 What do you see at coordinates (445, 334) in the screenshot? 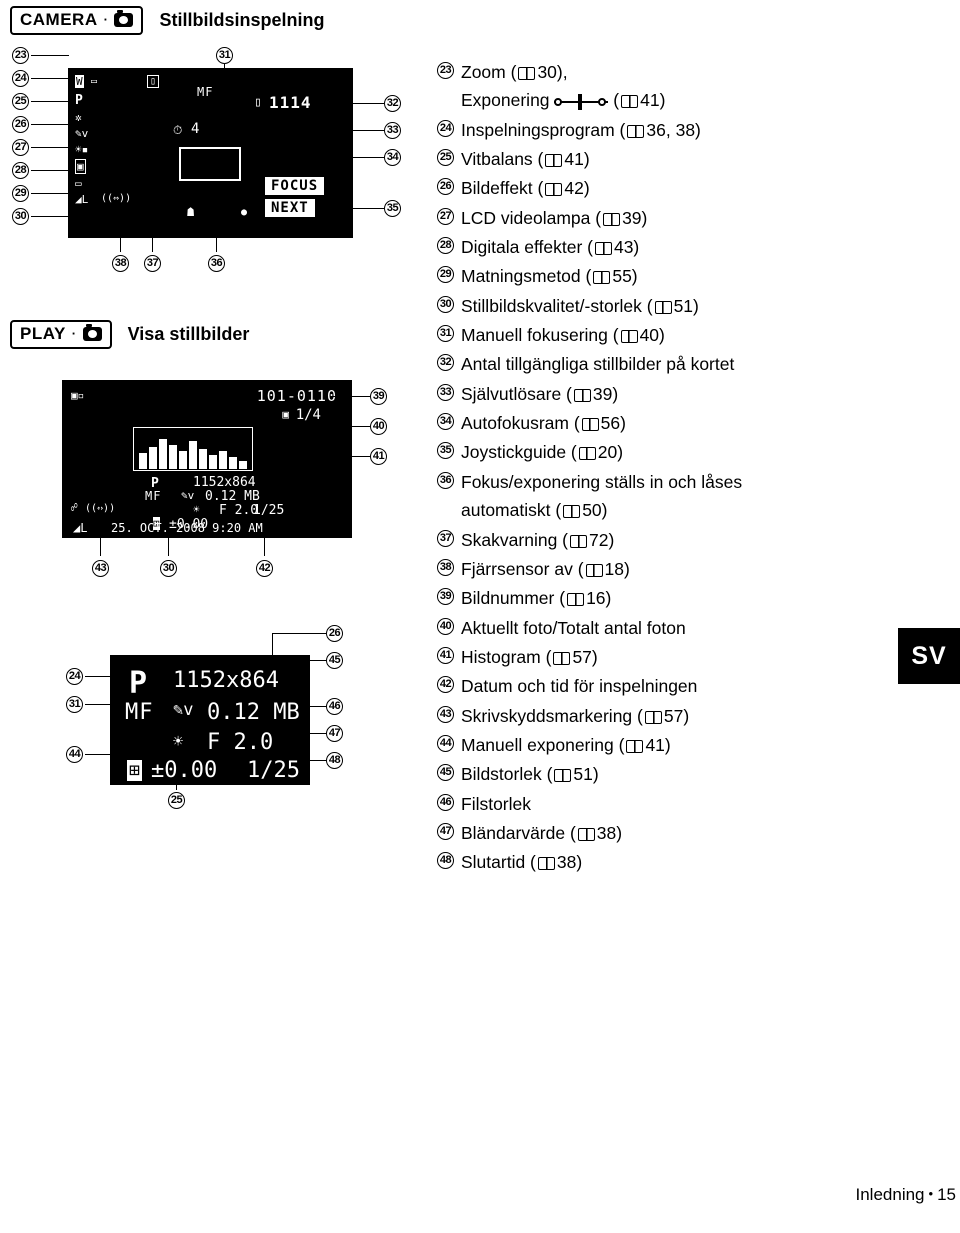
I see `legend-num-31: 31` at bounding box center [445, 334].